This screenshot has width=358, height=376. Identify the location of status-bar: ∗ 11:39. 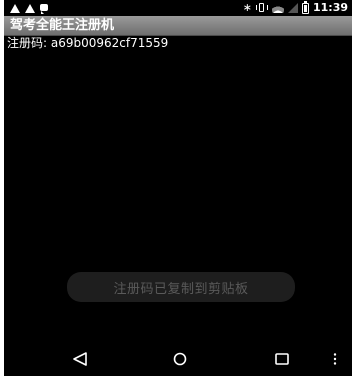
(178, 8).